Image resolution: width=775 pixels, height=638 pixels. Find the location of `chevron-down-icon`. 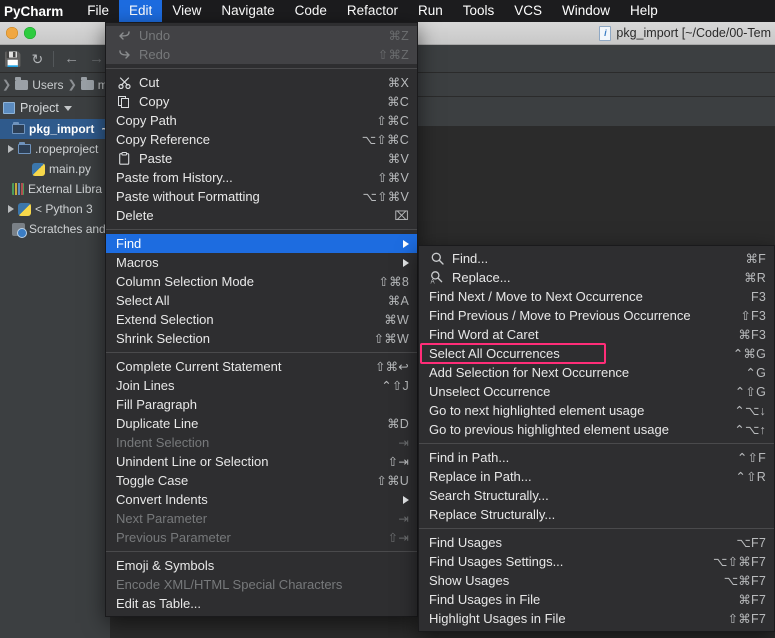

chevron-down-icon is located at coordinates (67, 108).